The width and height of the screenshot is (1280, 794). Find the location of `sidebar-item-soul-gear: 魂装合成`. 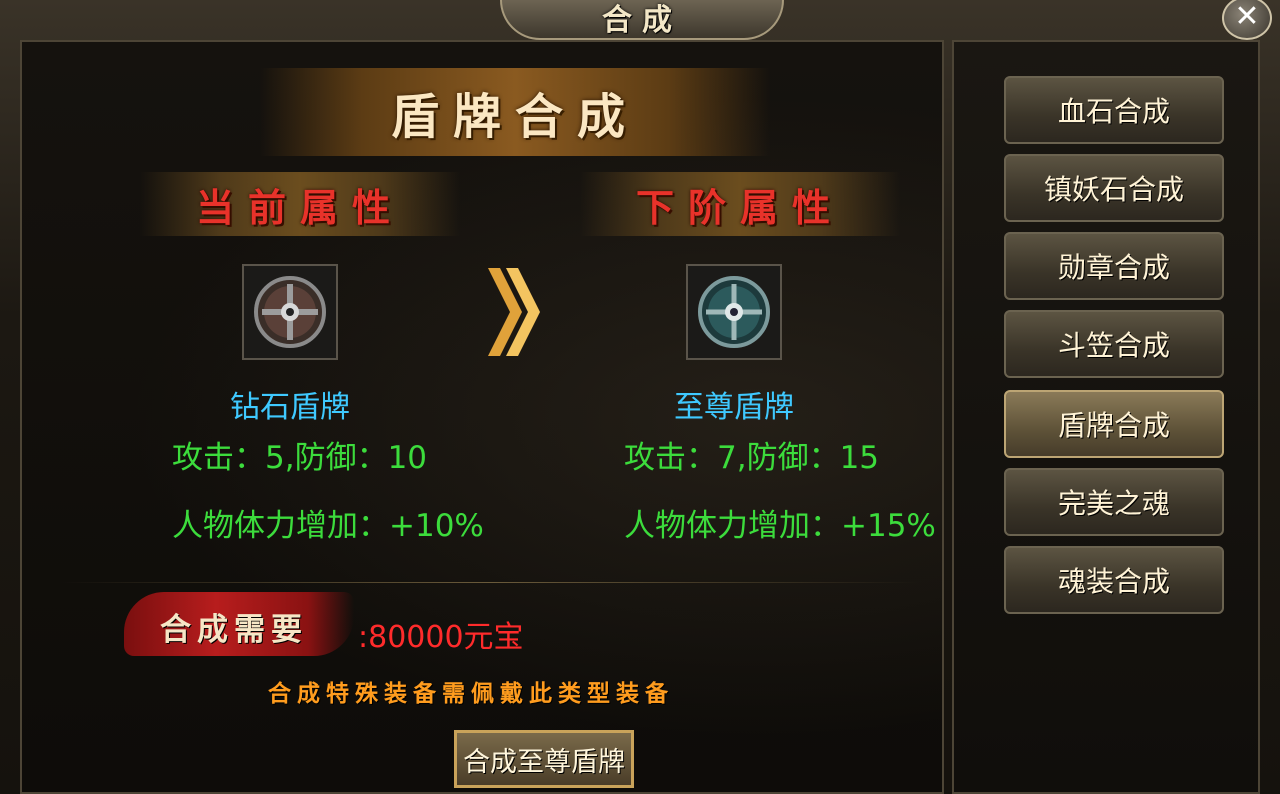

sidebar-item-soul-gear: 魂装合成 is located at coordinates (1114, 580).